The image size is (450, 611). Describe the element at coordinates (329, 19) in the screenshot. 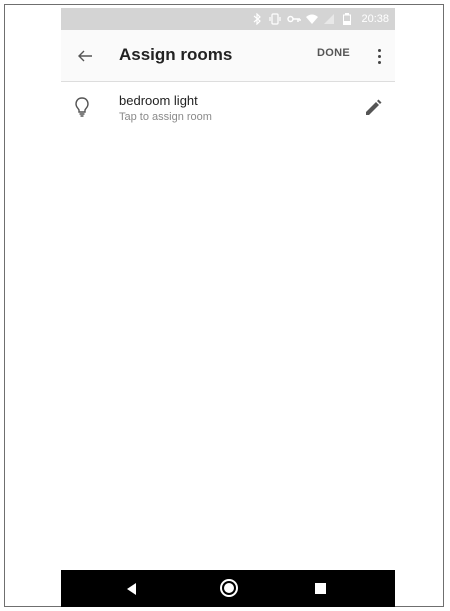

I see `signal-icon` at that location.